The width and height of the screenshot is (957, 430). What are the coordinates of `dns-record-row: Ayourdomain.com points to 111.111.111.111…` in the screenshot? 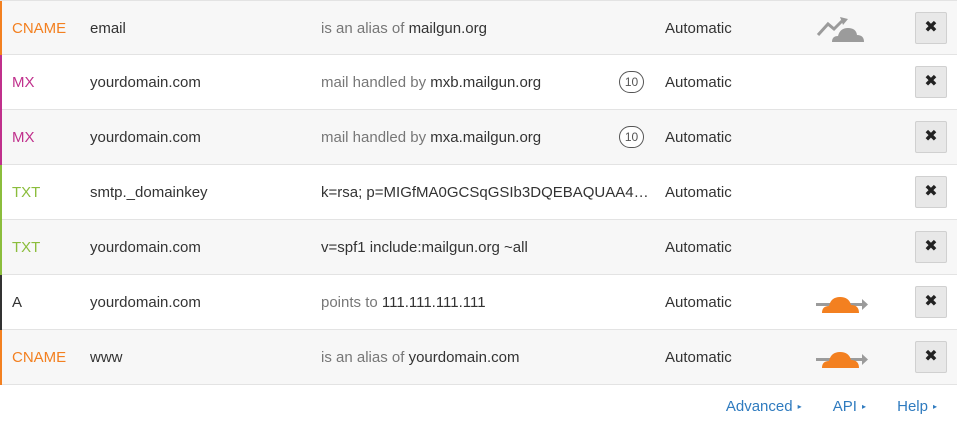 It's located at (478, 302).